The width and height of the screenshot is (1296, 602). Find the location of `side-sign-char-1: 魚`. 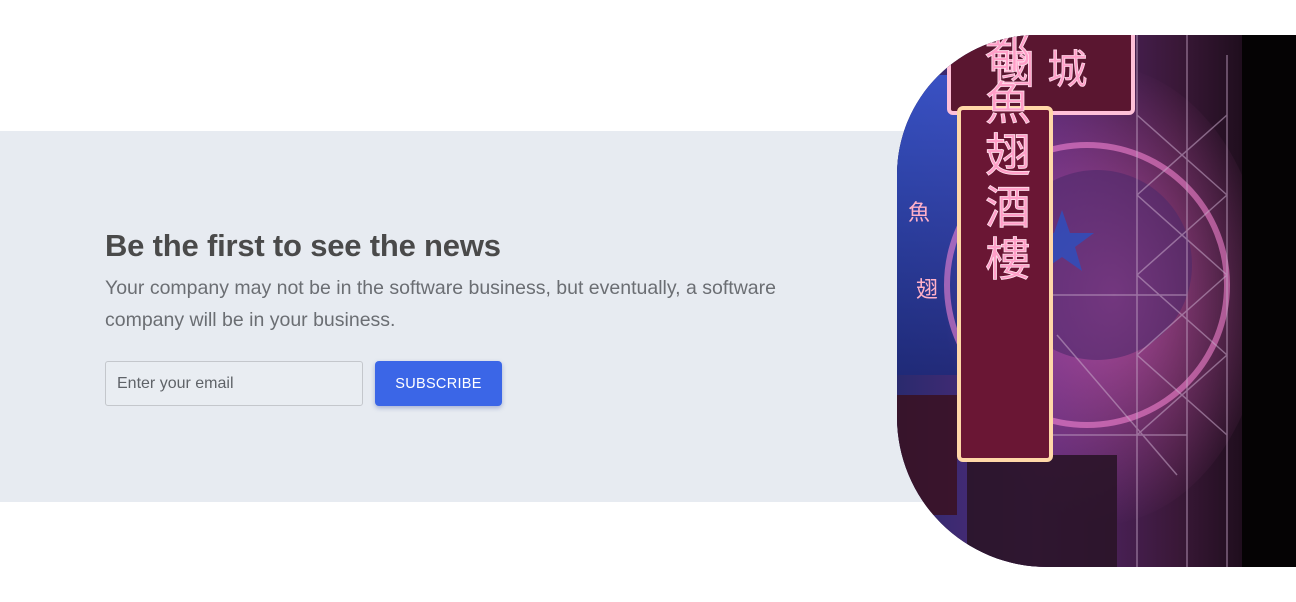

side-sign-char-1: 魚 is located at coordinates (919, 213).